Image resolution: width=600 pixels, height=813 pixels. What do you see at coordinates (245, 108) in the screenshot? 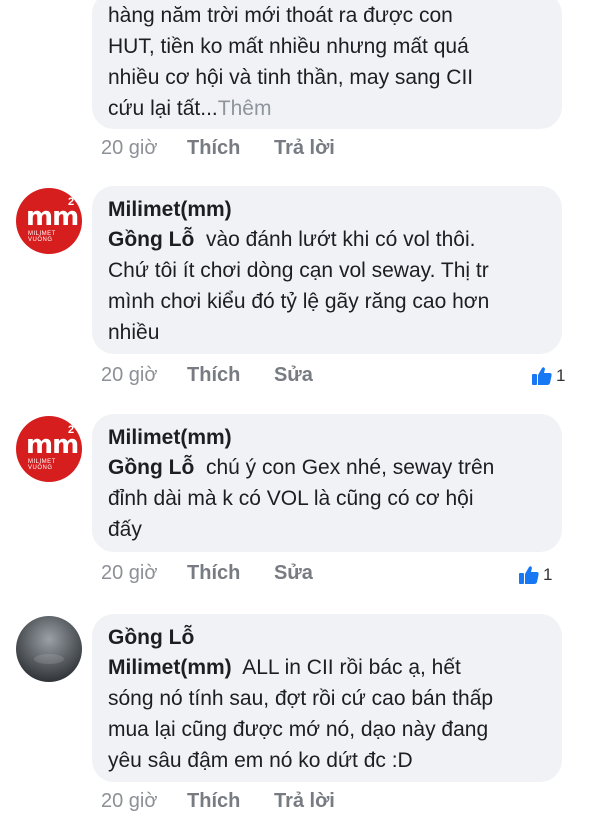
I see `see-more-link: Thêm` at bounding box center [245, 108].